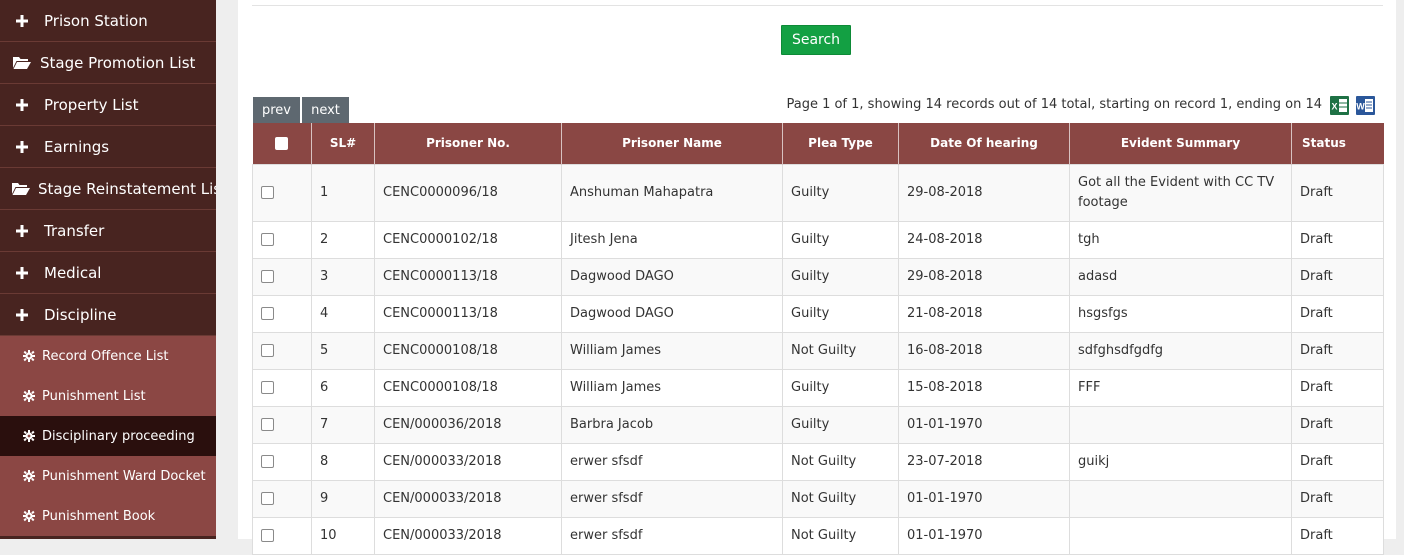 This screenshot has width=1404, height=555. What do you see at coordinates (1180, 461) in the screenshot?
I see `evident-summary-cell: guikj` at bounding box center [1180, 461].